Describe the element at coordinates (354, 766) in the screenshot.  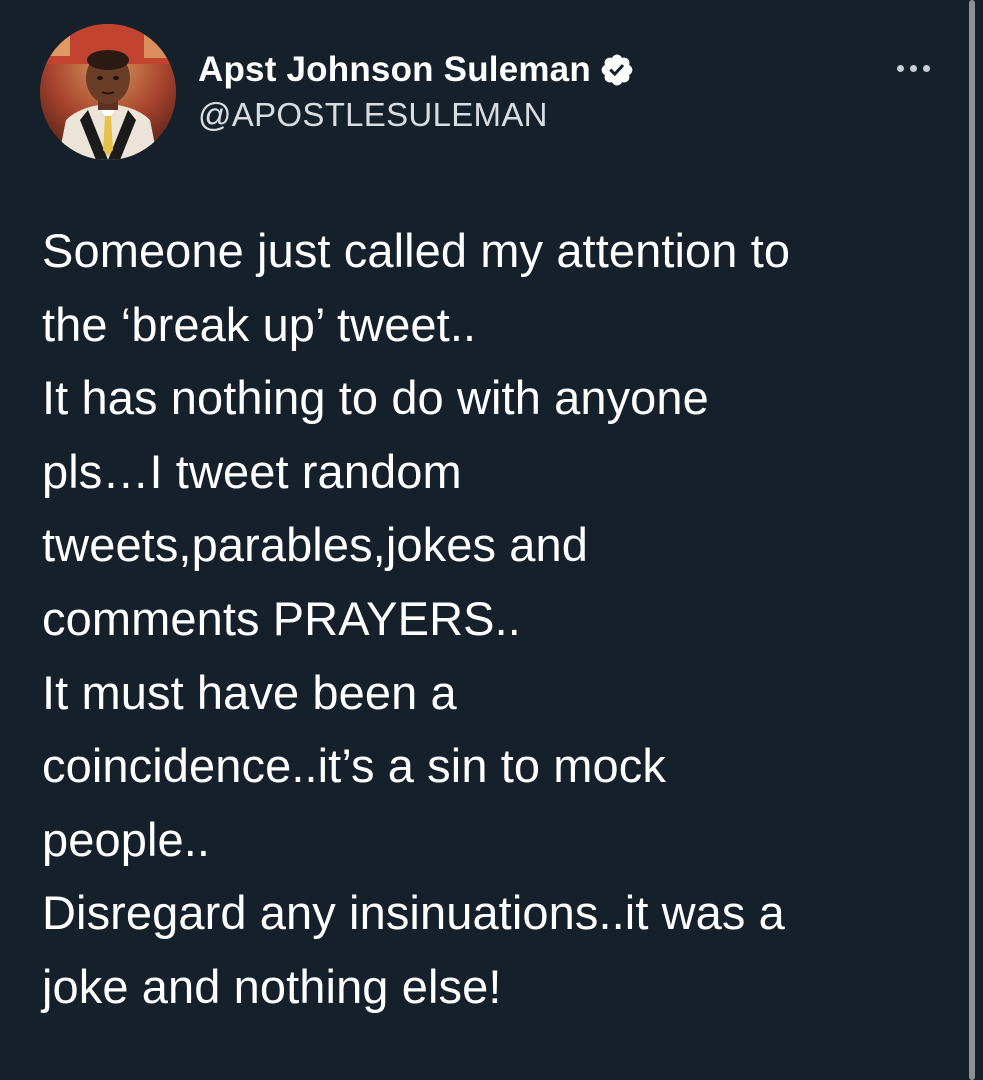
I see `tweet-text-line: coincidence..it’s a sin to mock` at that location.